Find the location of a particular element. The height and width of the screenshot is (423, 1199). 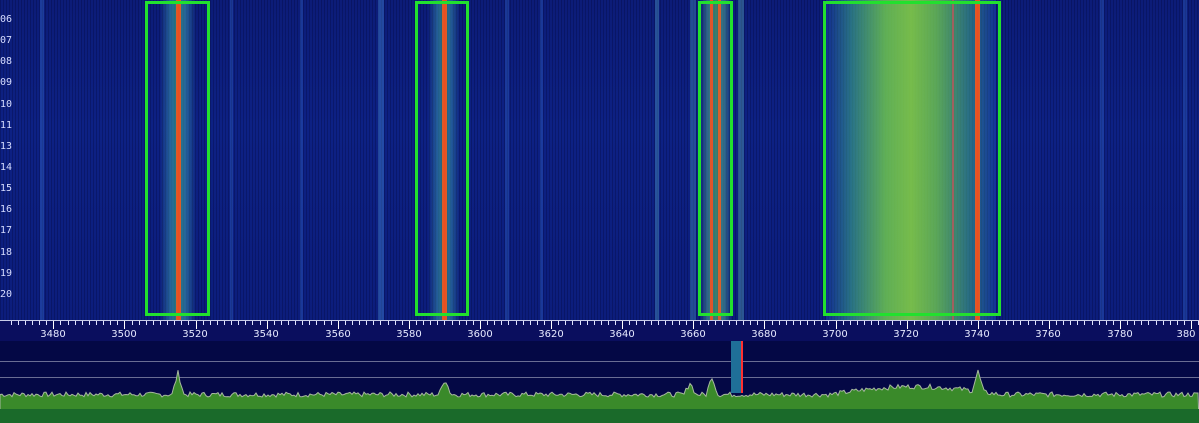

time-label: 17 is located at coordinates (6, 230).